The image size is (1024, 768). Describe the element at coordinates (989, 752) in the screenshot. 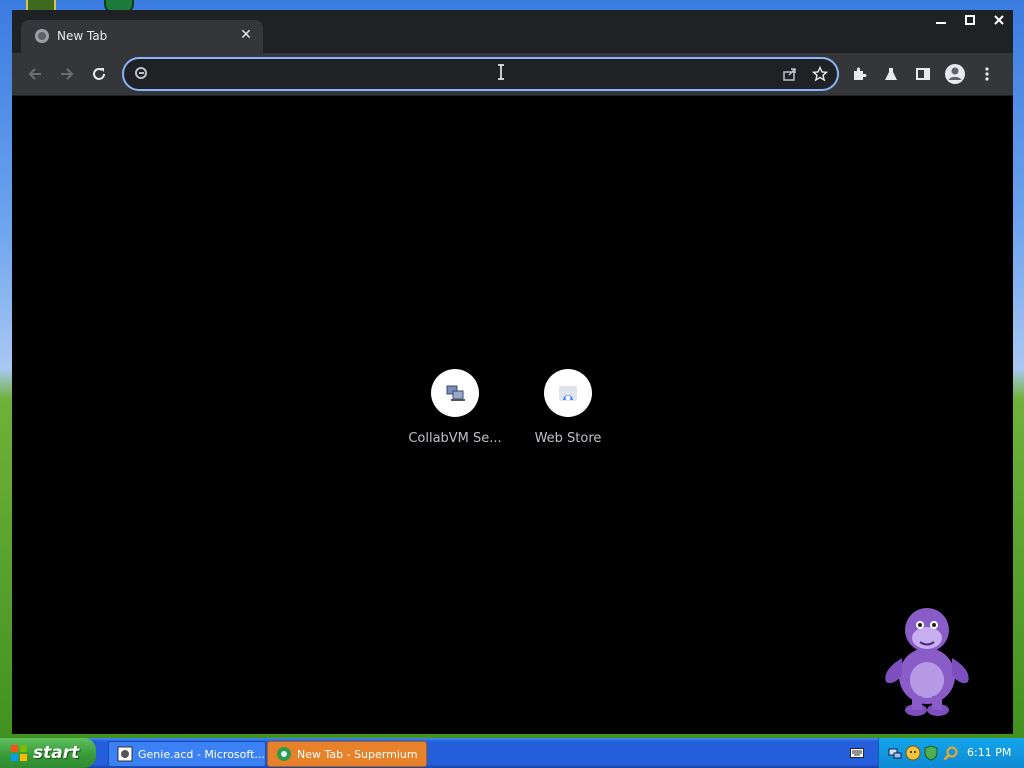

I see `clock: 6:11 PM` at that location.